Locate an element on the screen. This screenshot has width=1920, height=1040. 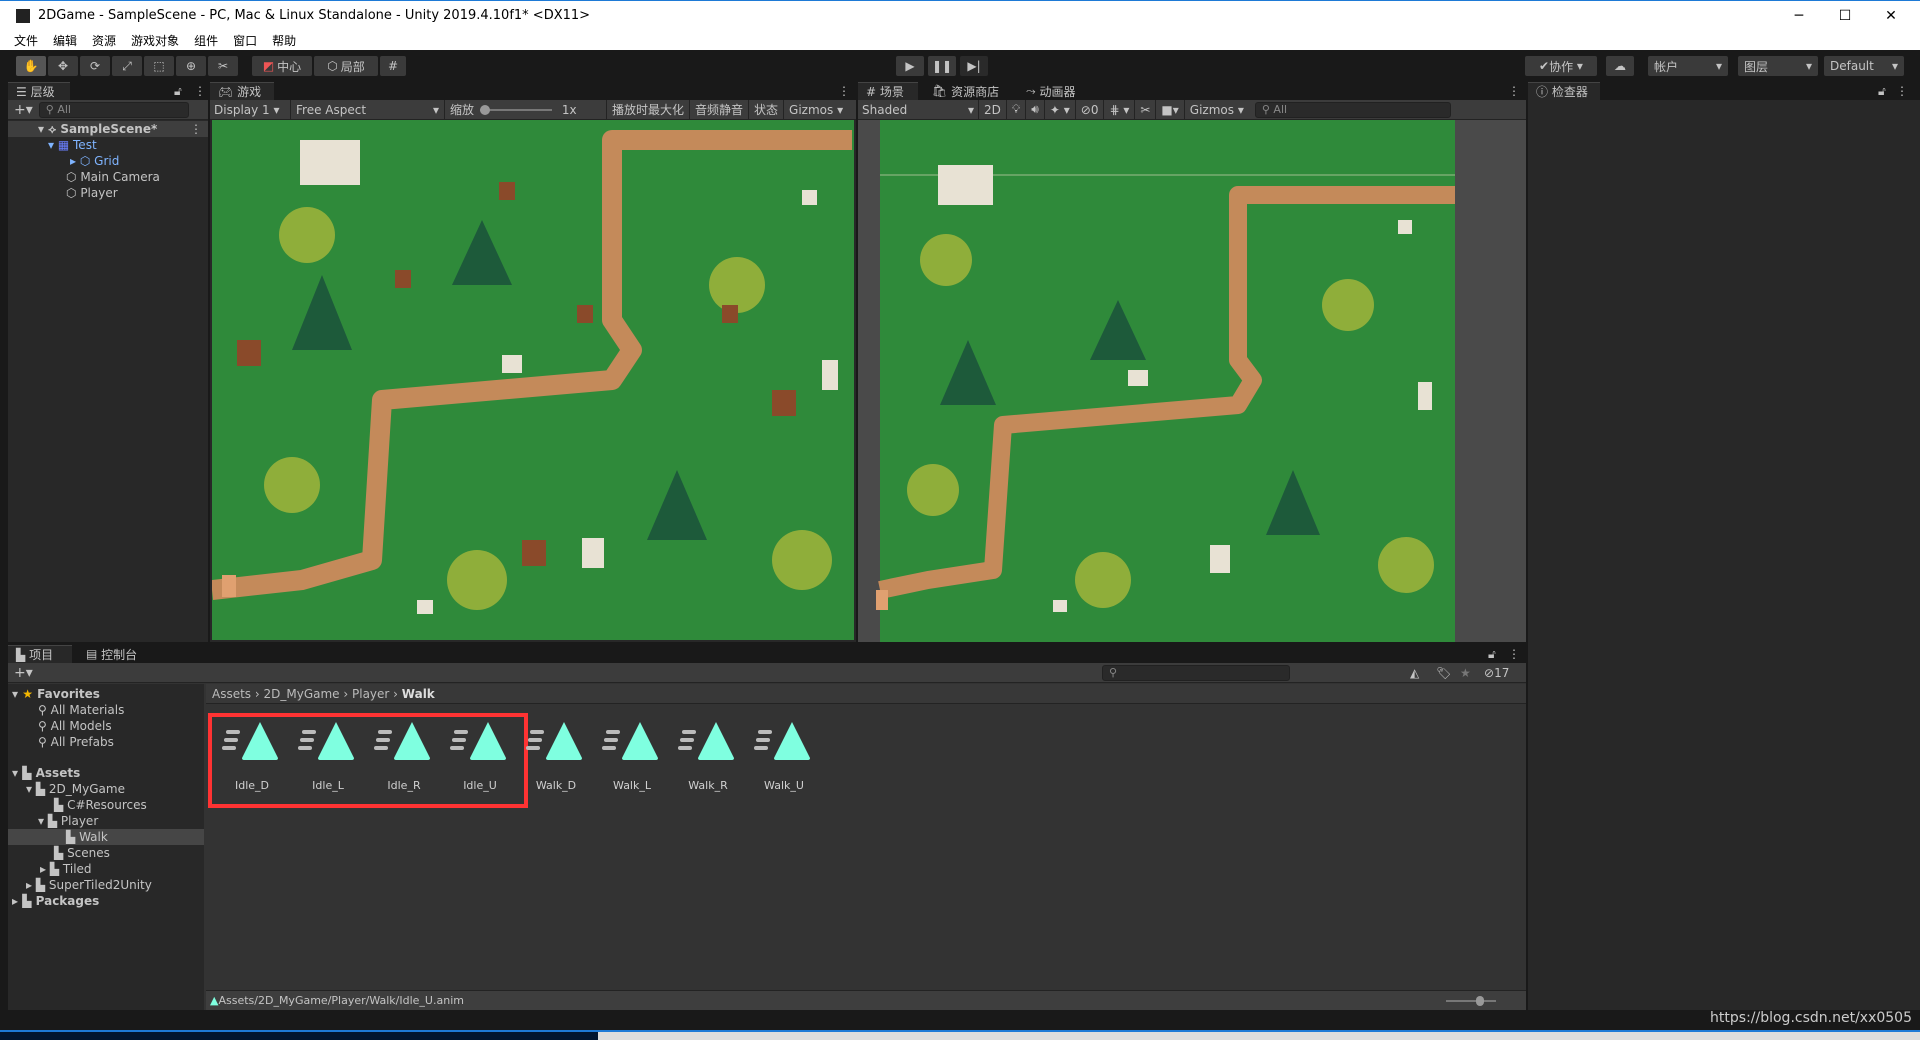
cloud-icon: ☁ is located at coordinates (1620, 66).